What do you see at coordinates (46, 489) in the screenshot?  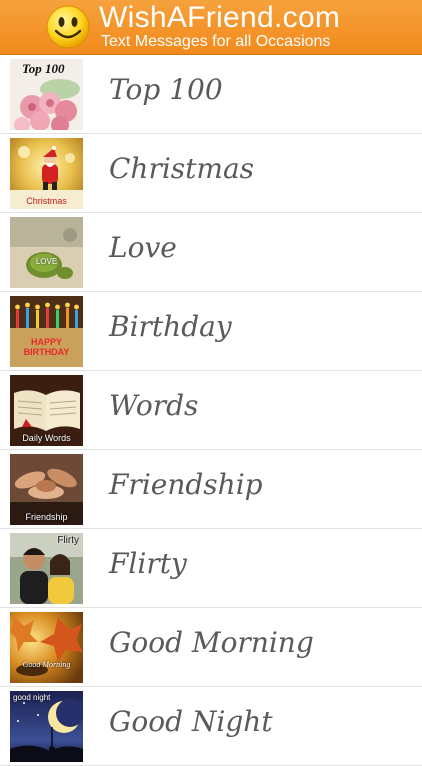 I see `joined-hands-icon: Friendship` at bounding box center [46, 489].